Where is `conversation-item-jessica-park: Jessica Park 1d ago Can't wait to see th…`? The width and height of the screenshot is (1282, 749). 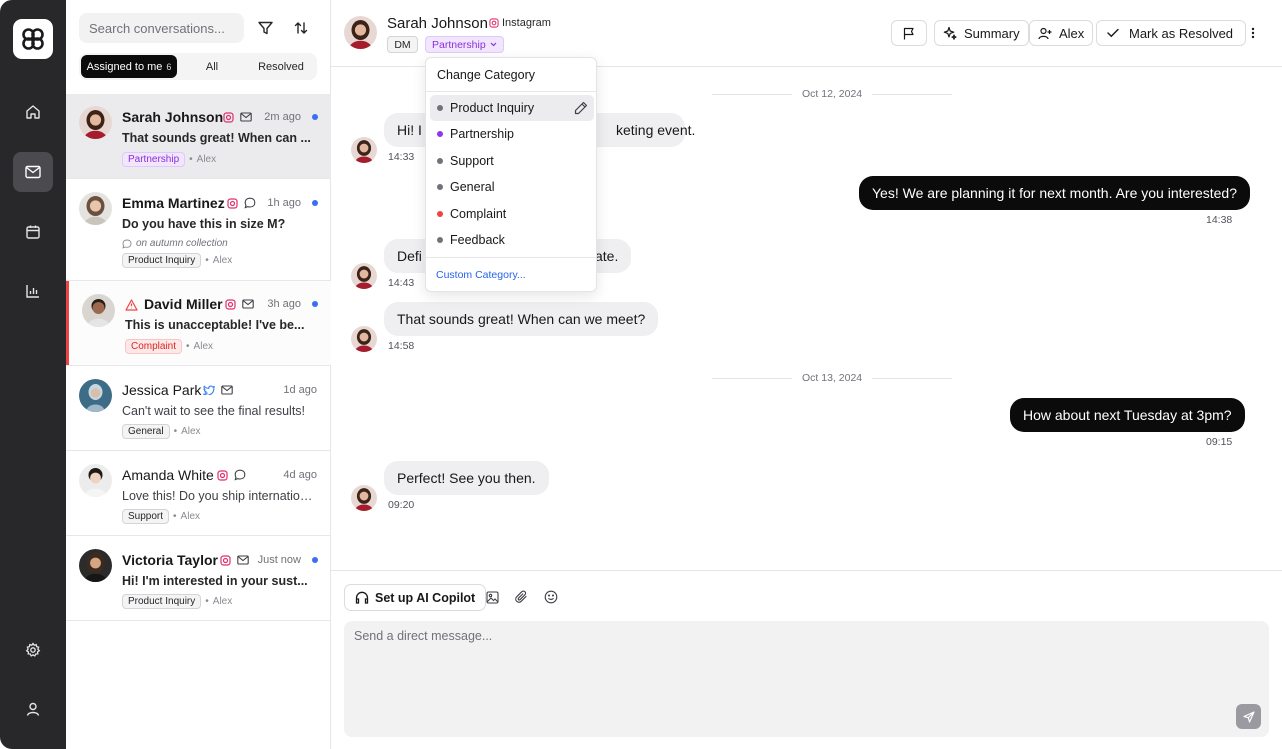 conversation-item-jessica-park: Jessica Park 1d ago Can't wait to see th… is located at coordinates (198, 408).